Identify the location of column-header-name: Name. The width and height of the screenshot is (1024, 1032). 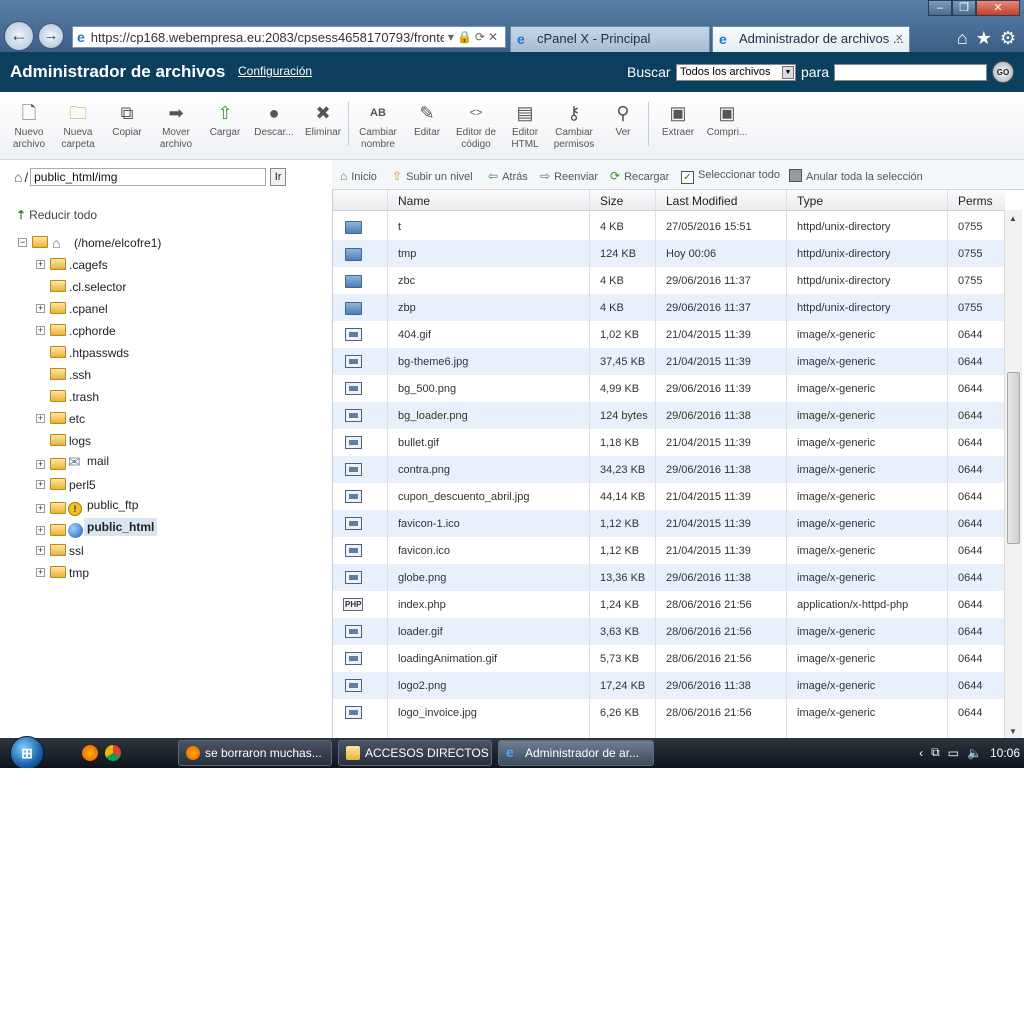
(414, 201).